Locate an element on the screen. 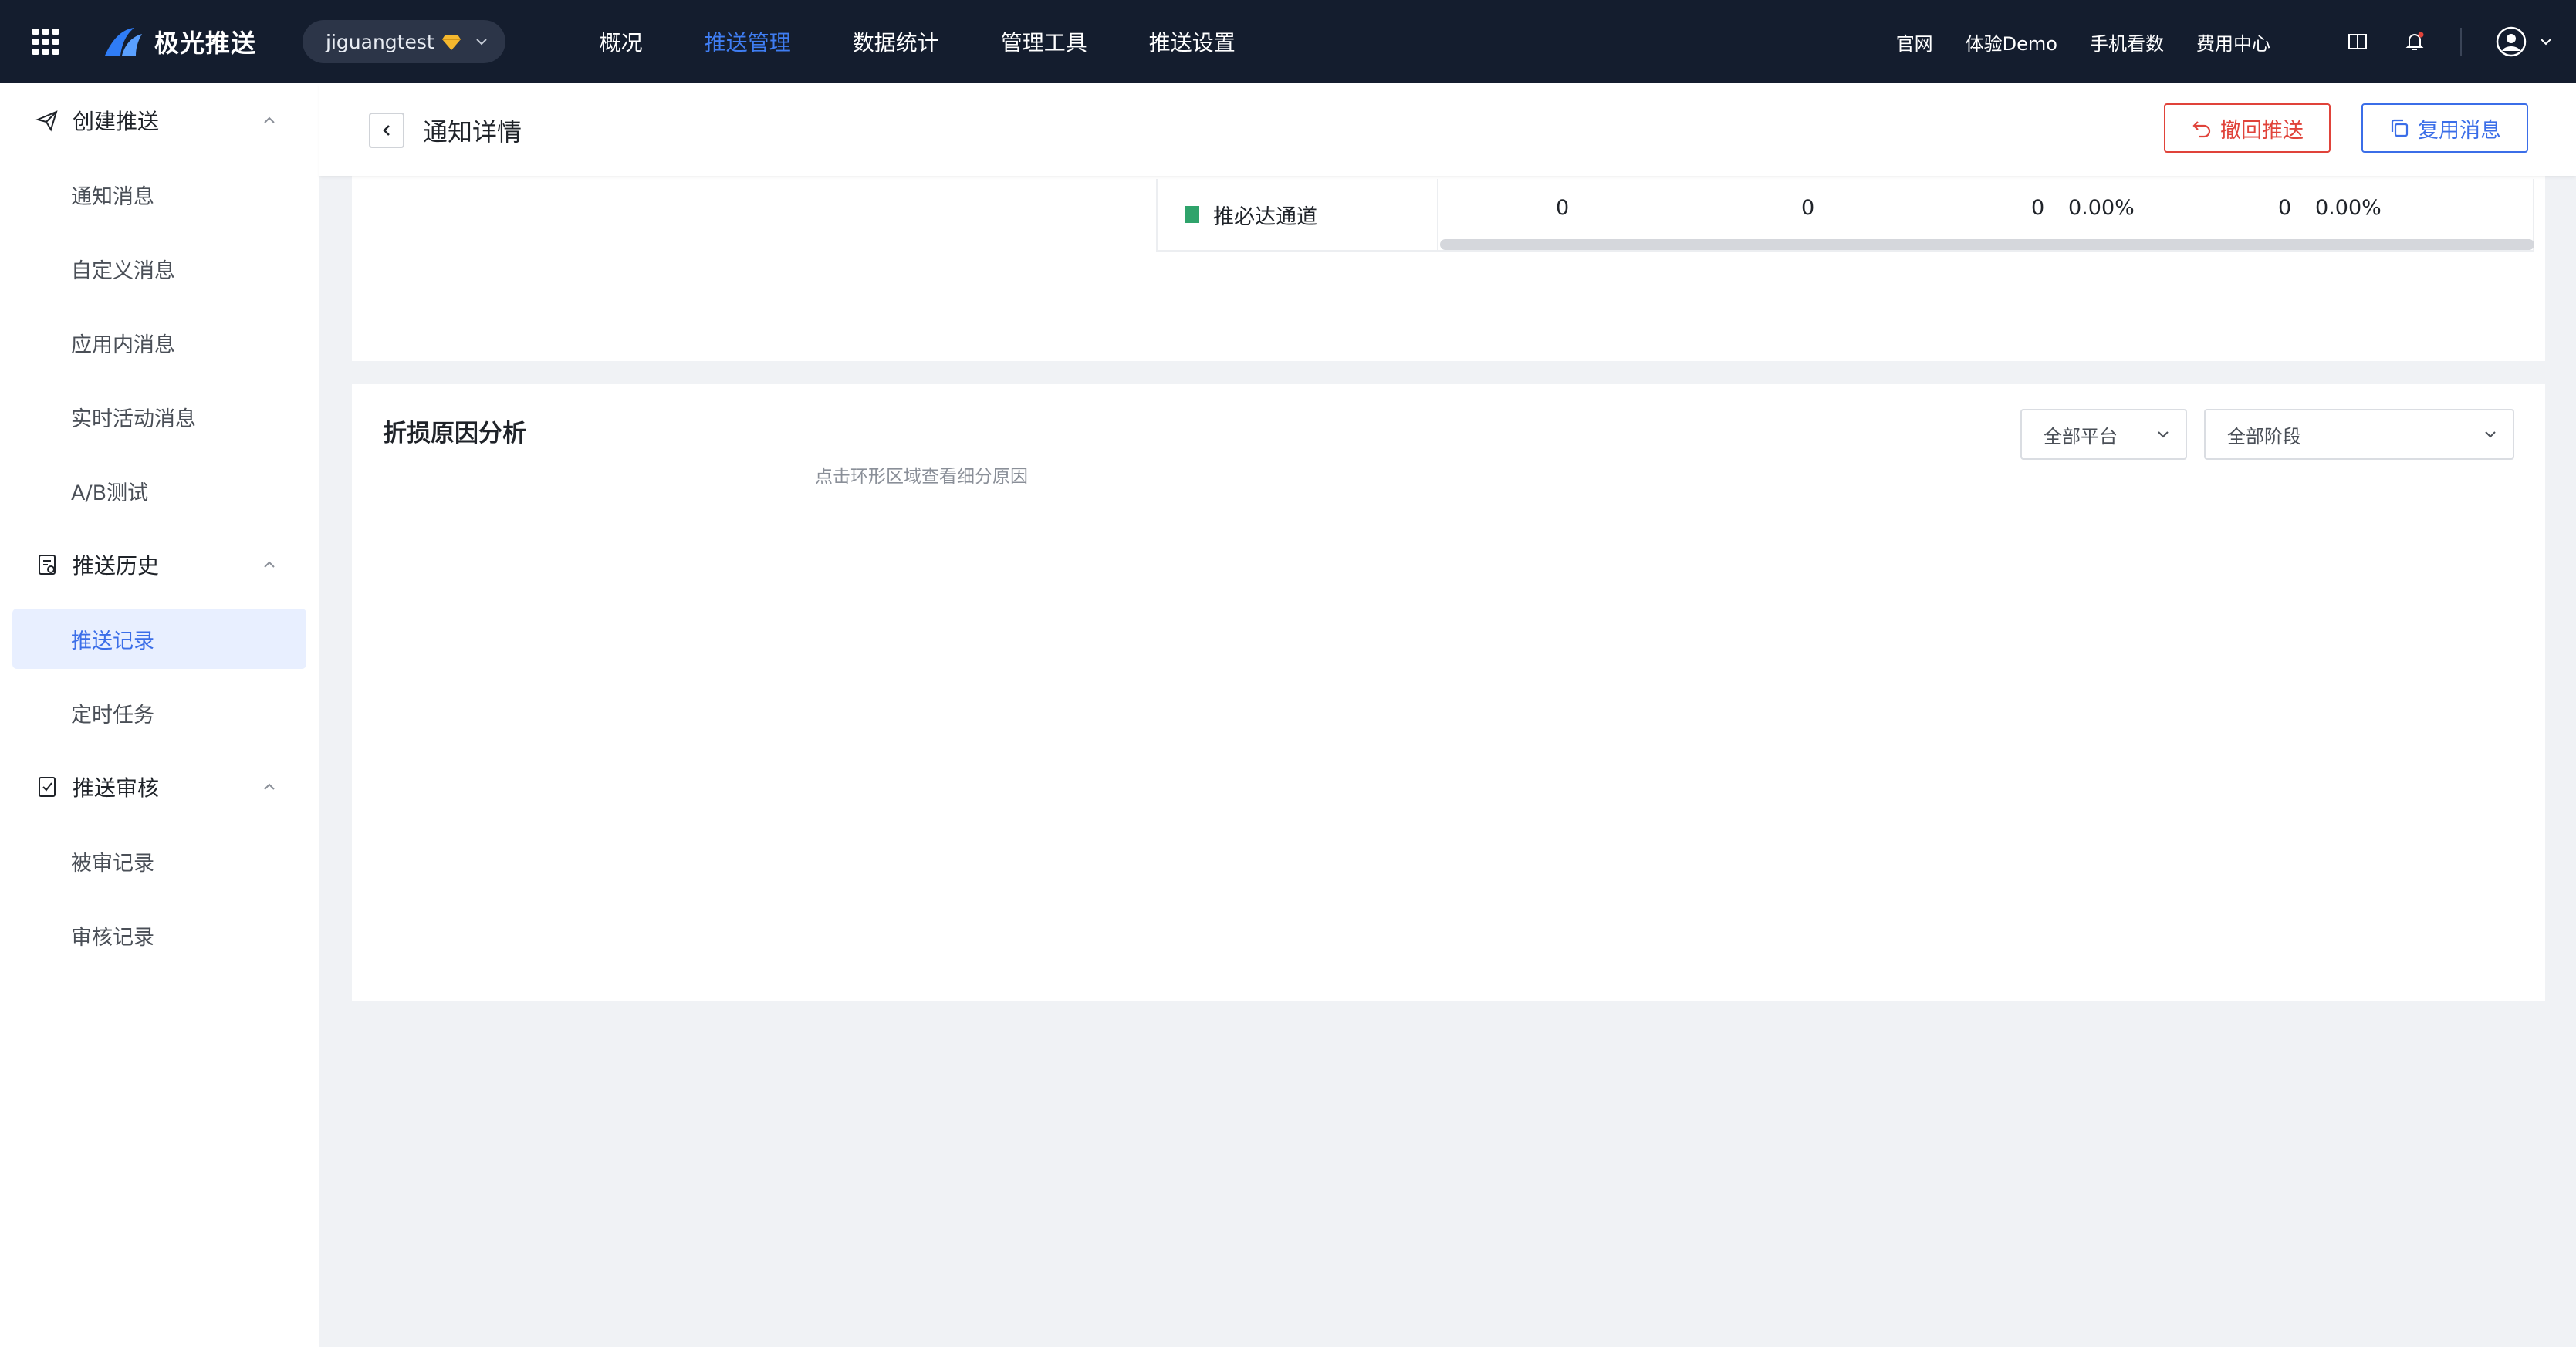 This screenshot has height=1347, width=2576. platform-select-value: 全部平台 is located at coordinates (2081, 436).